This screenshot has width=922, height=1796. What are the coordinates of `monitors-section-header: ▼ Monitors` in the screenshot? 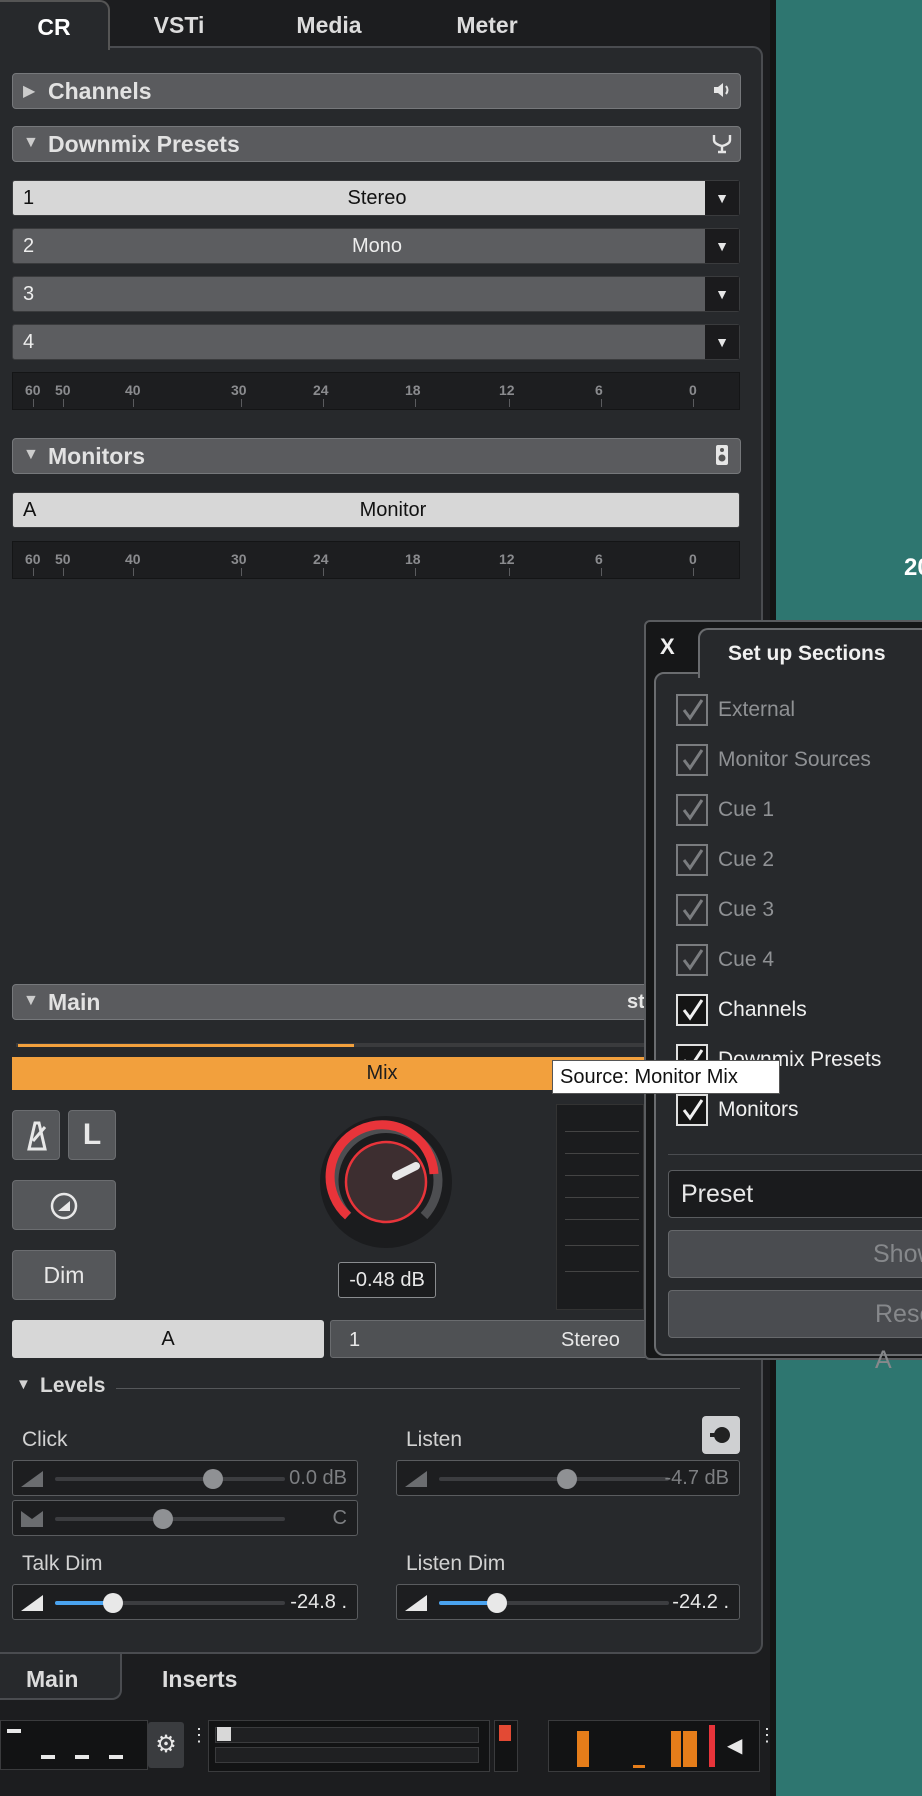 It's located at (376, 456).